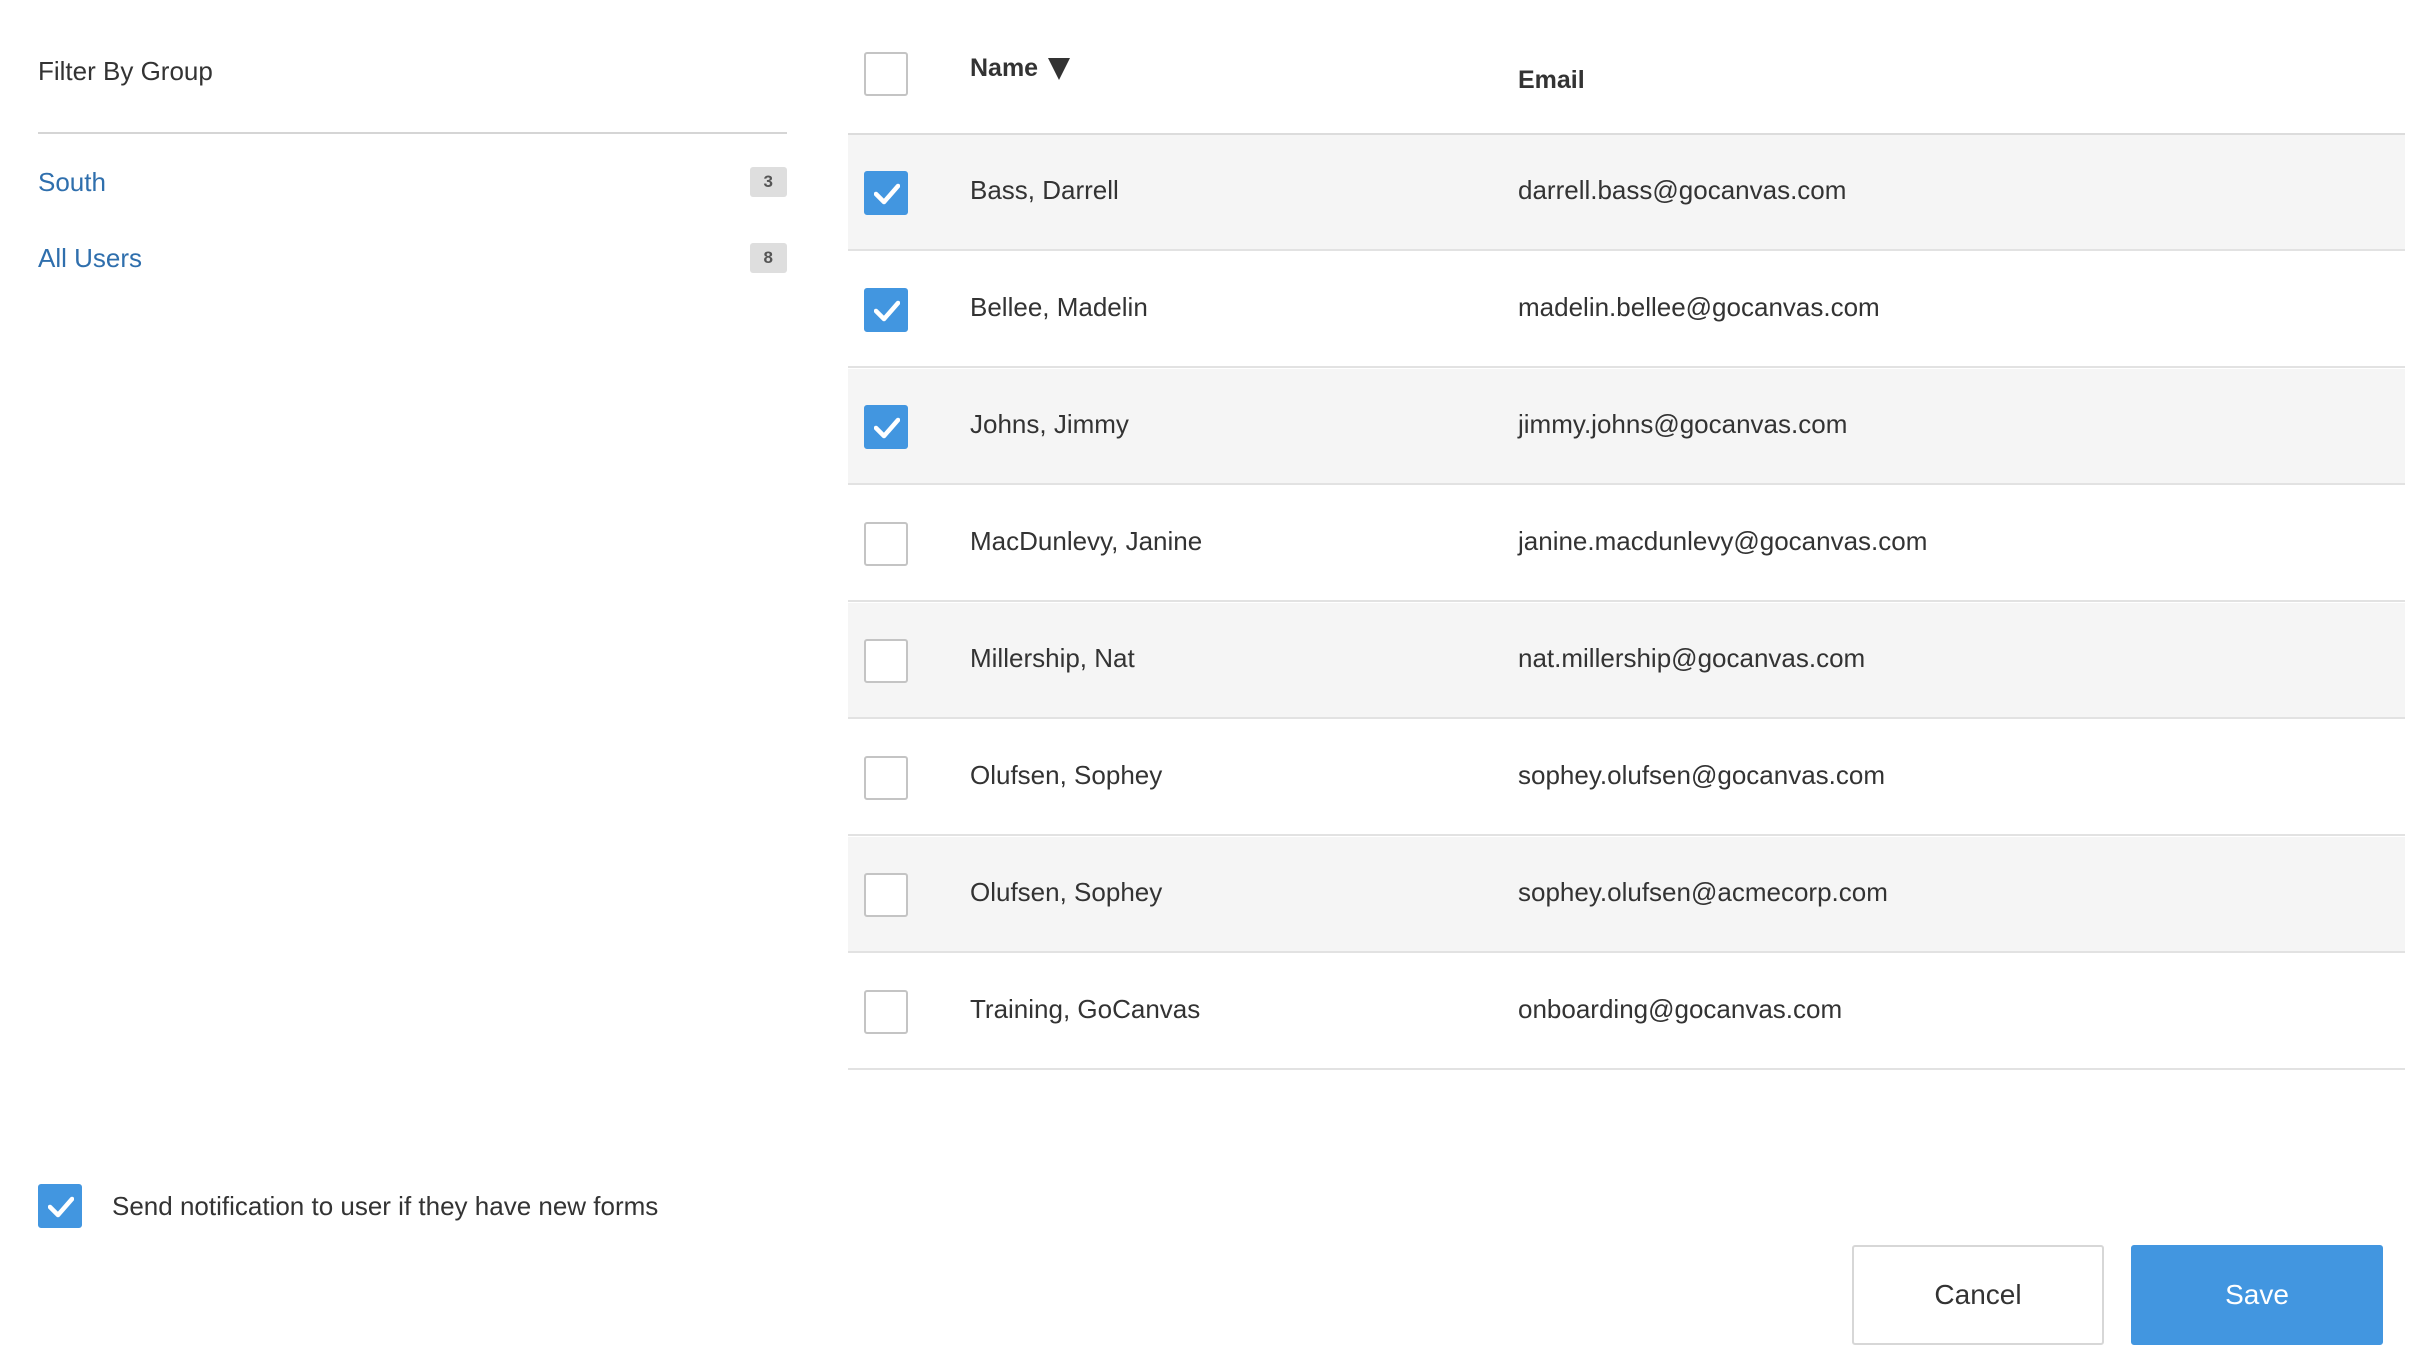 The width and height of the screenshot is (2430, 1370). Describe the element at coordinates (125, 71) in the screenshot. I see `filter-title: Filter By Group` at that location.